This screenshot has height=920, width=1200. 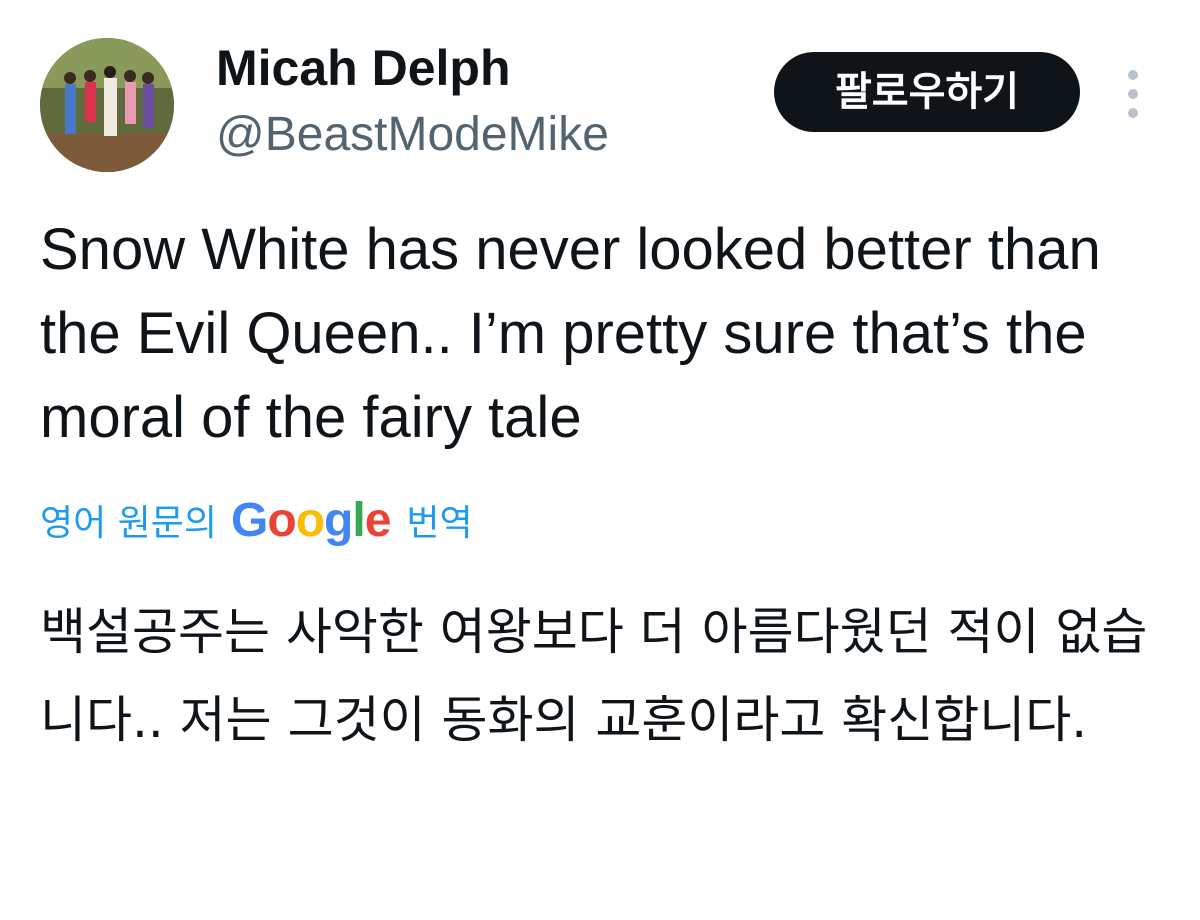 I want to click on google-logo: Google, so click(x=311, y=520).